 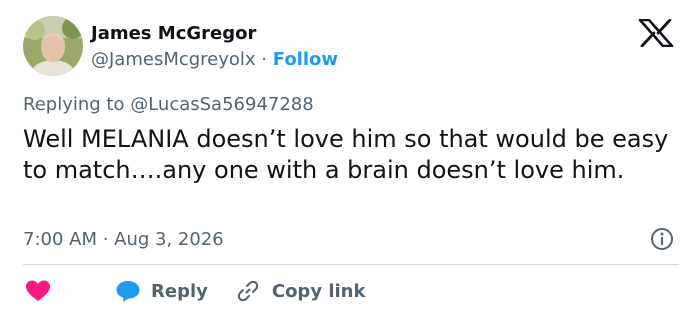 I want to click on like-button, so click(x=37, y=291).